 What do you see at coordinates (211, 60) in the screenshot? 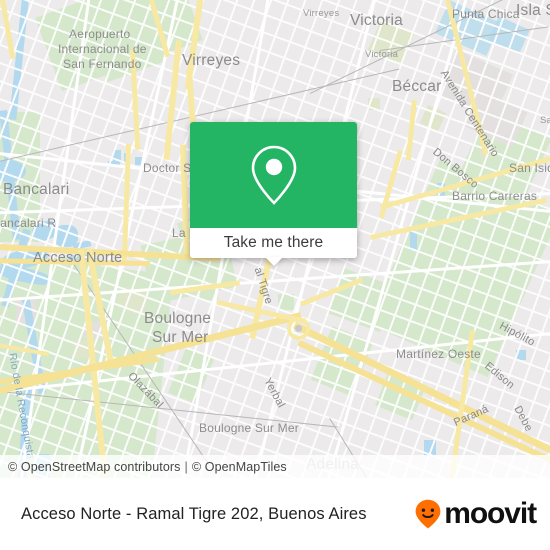
I see `map-label-place: Virreyes` at bounding box center [211, 60].